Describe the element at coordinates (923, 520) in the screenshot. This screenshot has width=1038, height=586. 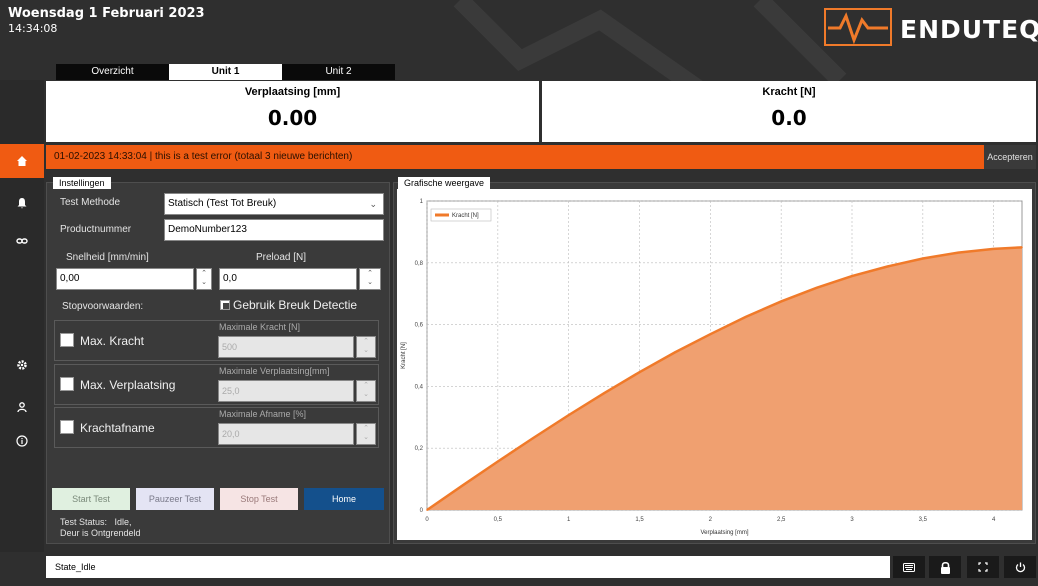
I see `x-tick-label: 3,5` at that location.